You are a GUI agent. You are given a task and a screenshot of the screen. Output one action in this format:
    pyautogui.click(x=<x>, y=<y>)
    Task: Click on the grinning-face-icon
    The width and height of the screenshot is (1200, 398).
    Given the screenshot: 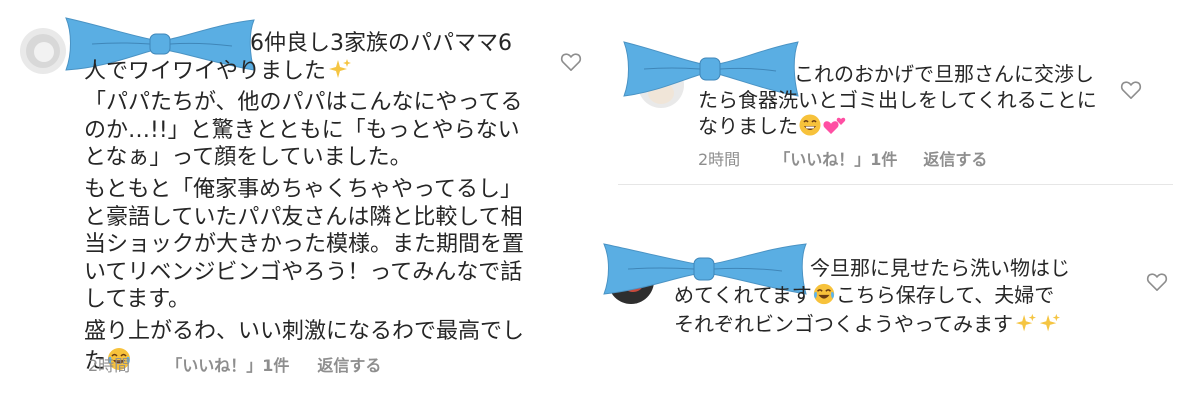 What is the action you would take?
    pyautogui.click(x=810, y=128)
    